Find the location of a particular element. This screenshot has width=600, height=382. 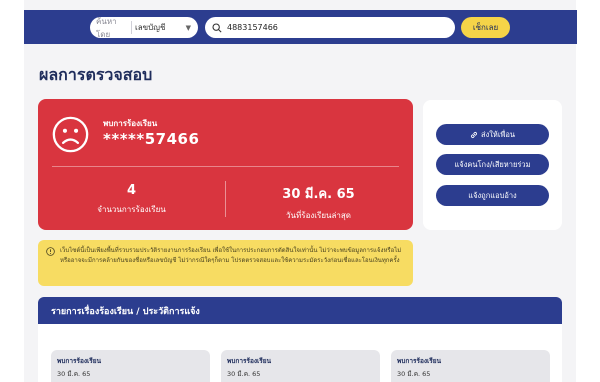

search-type-label: ค้นหาโดย is located at coordinates (106, 27).